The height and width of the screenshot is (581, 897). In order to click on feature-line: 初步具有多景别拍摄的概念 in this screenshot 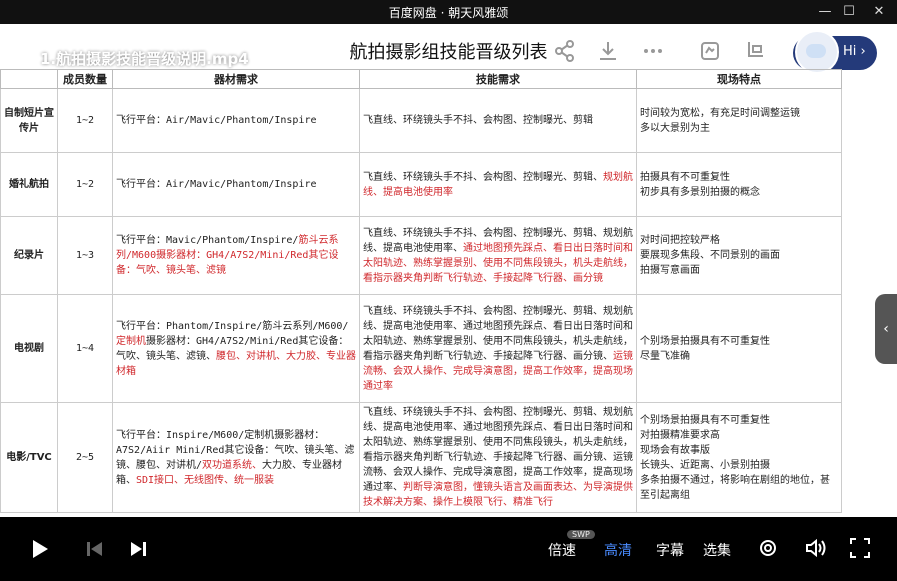, I will do `click(700, 192)`.